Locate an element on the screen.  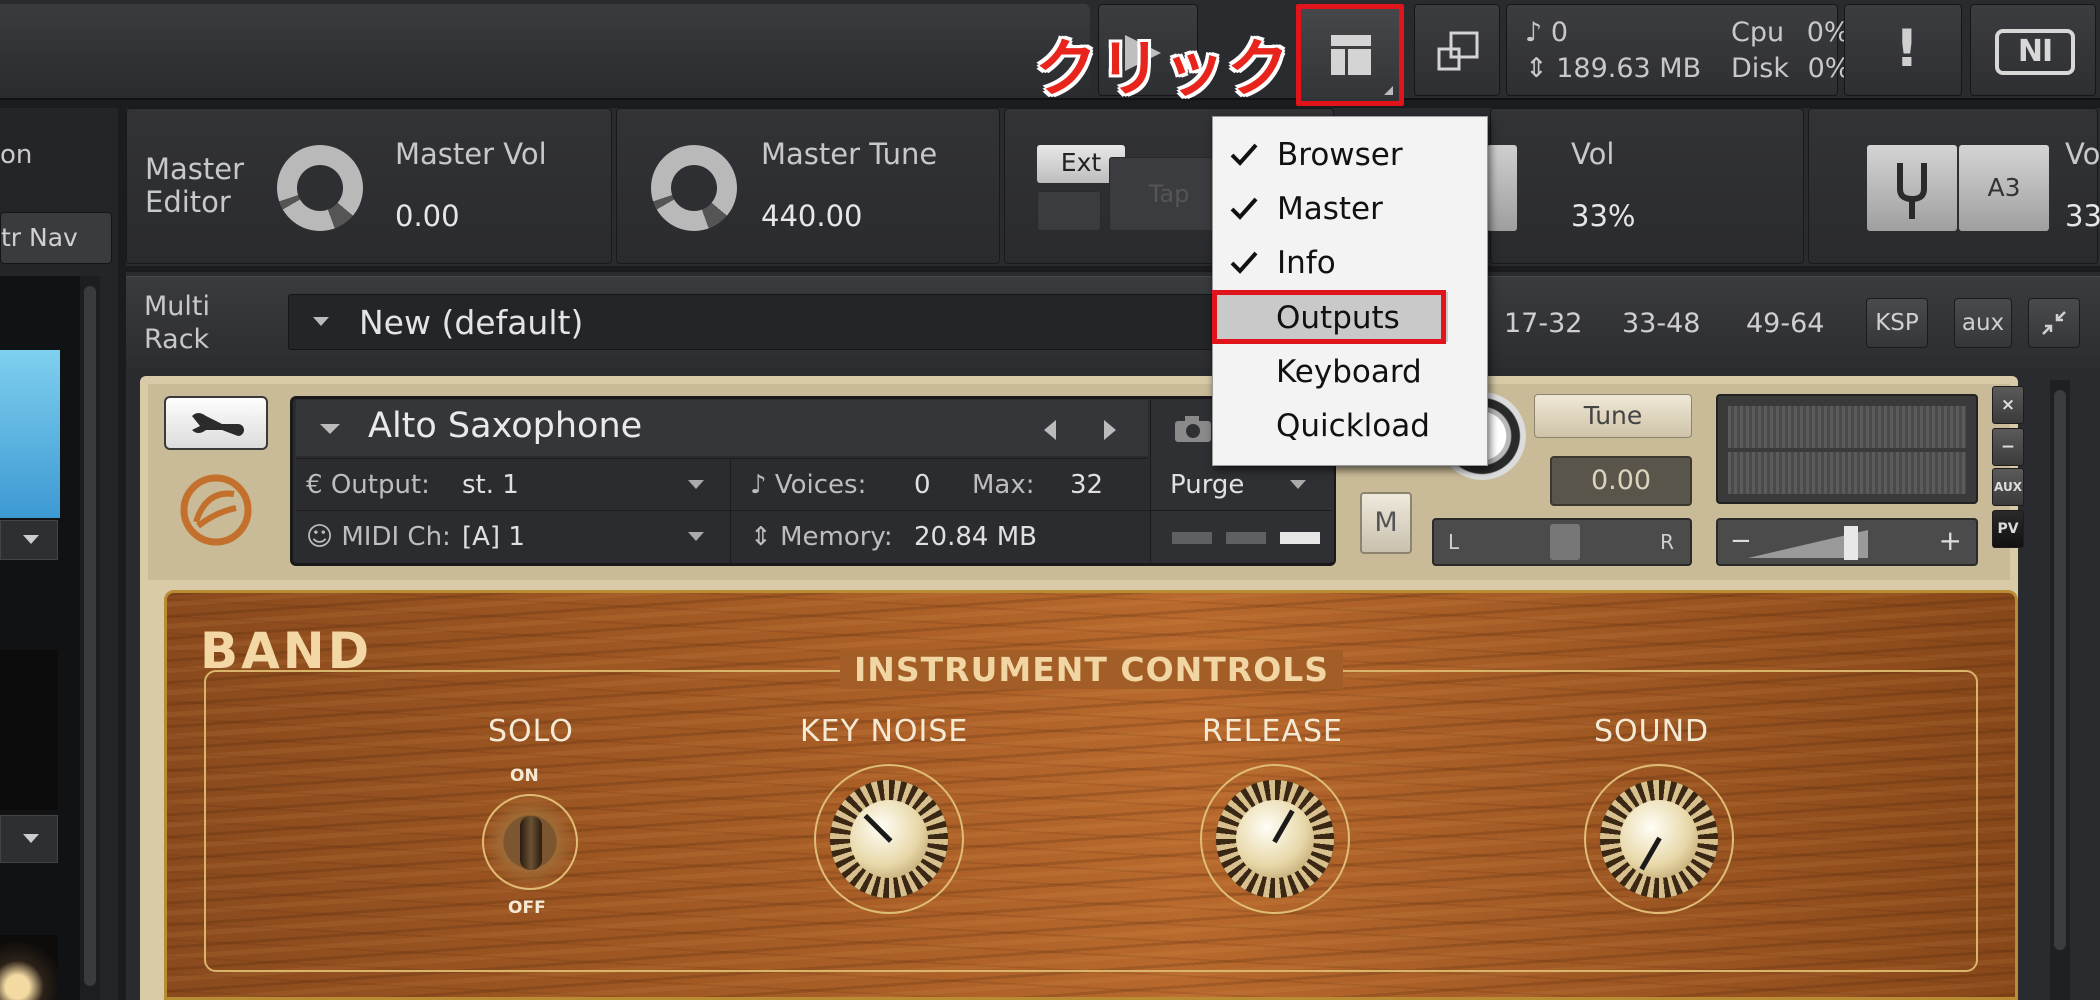
collapse-rack-button is located at coordinates (2054, 323).